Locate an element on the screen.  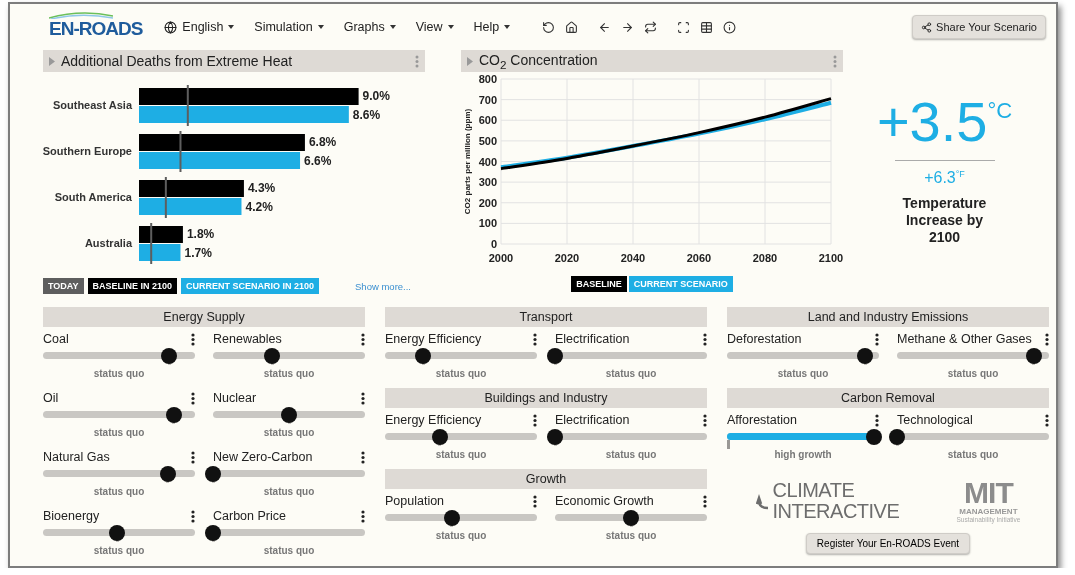
table-button is located at coordinates (707, 27).